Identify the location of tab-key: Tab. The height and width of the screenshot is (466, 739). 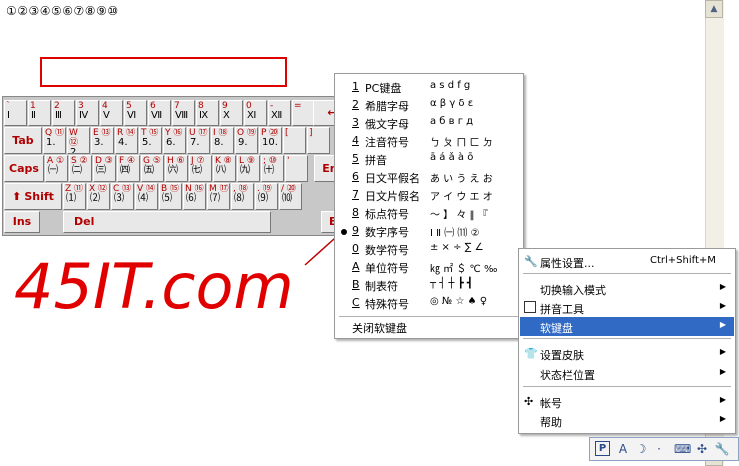
(23, 140).